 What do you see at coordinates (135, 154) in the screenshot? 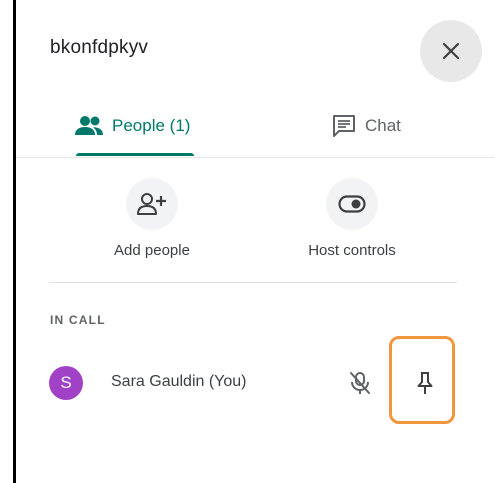
I see `active-tab-indicator` at bounding box center [135, 154].